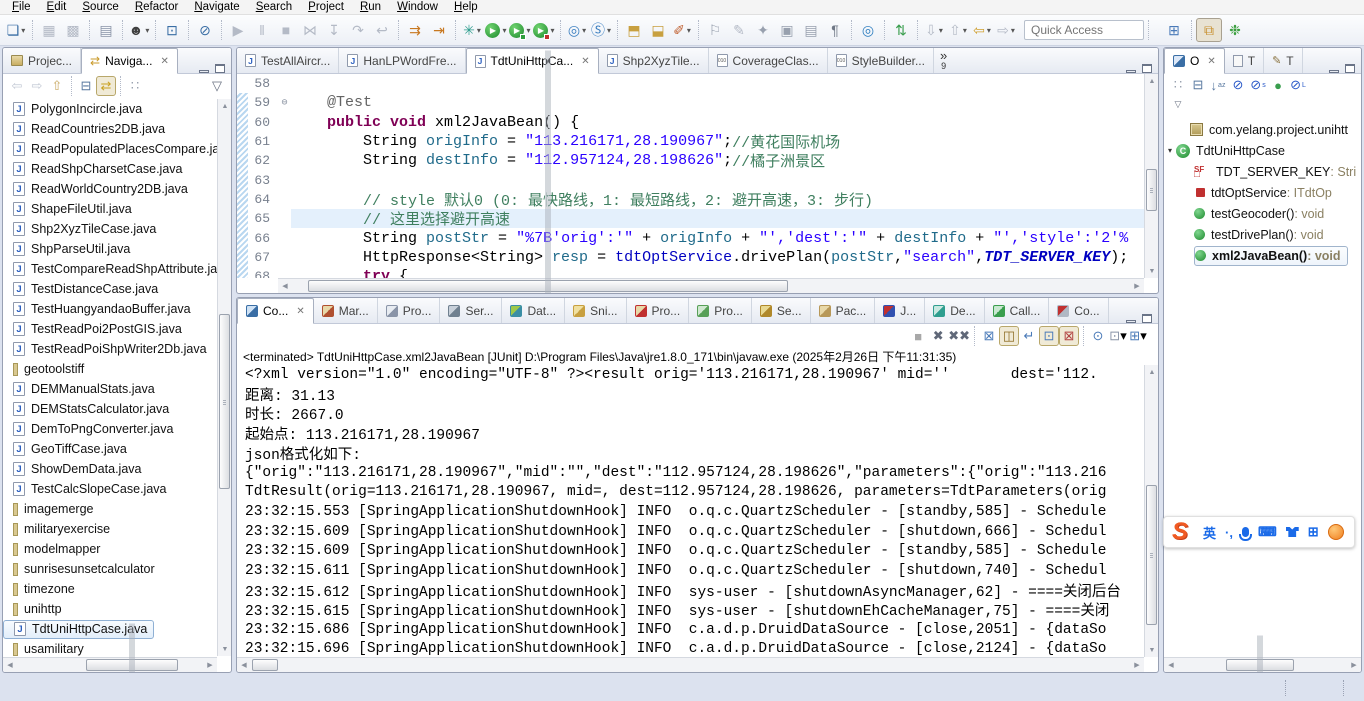  Describe the element at coordinates (682, 30) in the screenshot. I see `format-paint-icon: ✐ ▾` at that location.